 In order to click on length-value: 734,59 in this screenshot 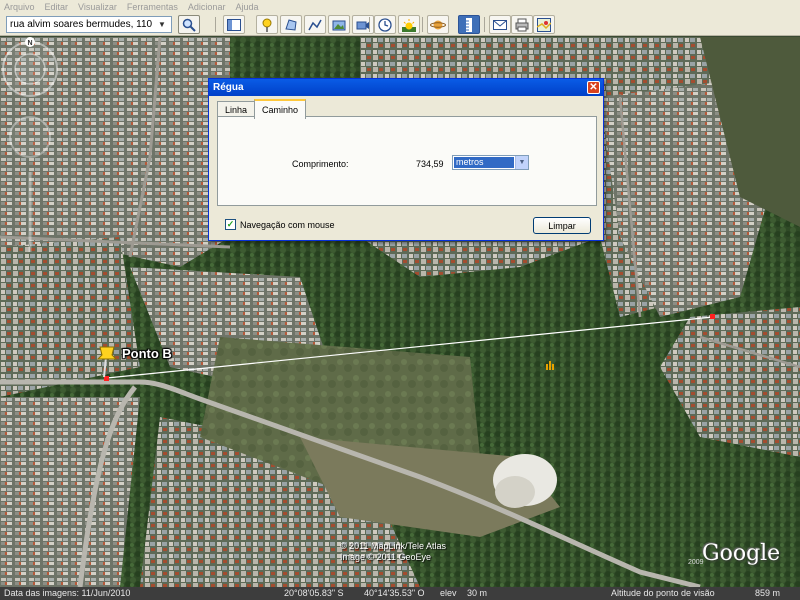, I will do `click(430, 164)`.